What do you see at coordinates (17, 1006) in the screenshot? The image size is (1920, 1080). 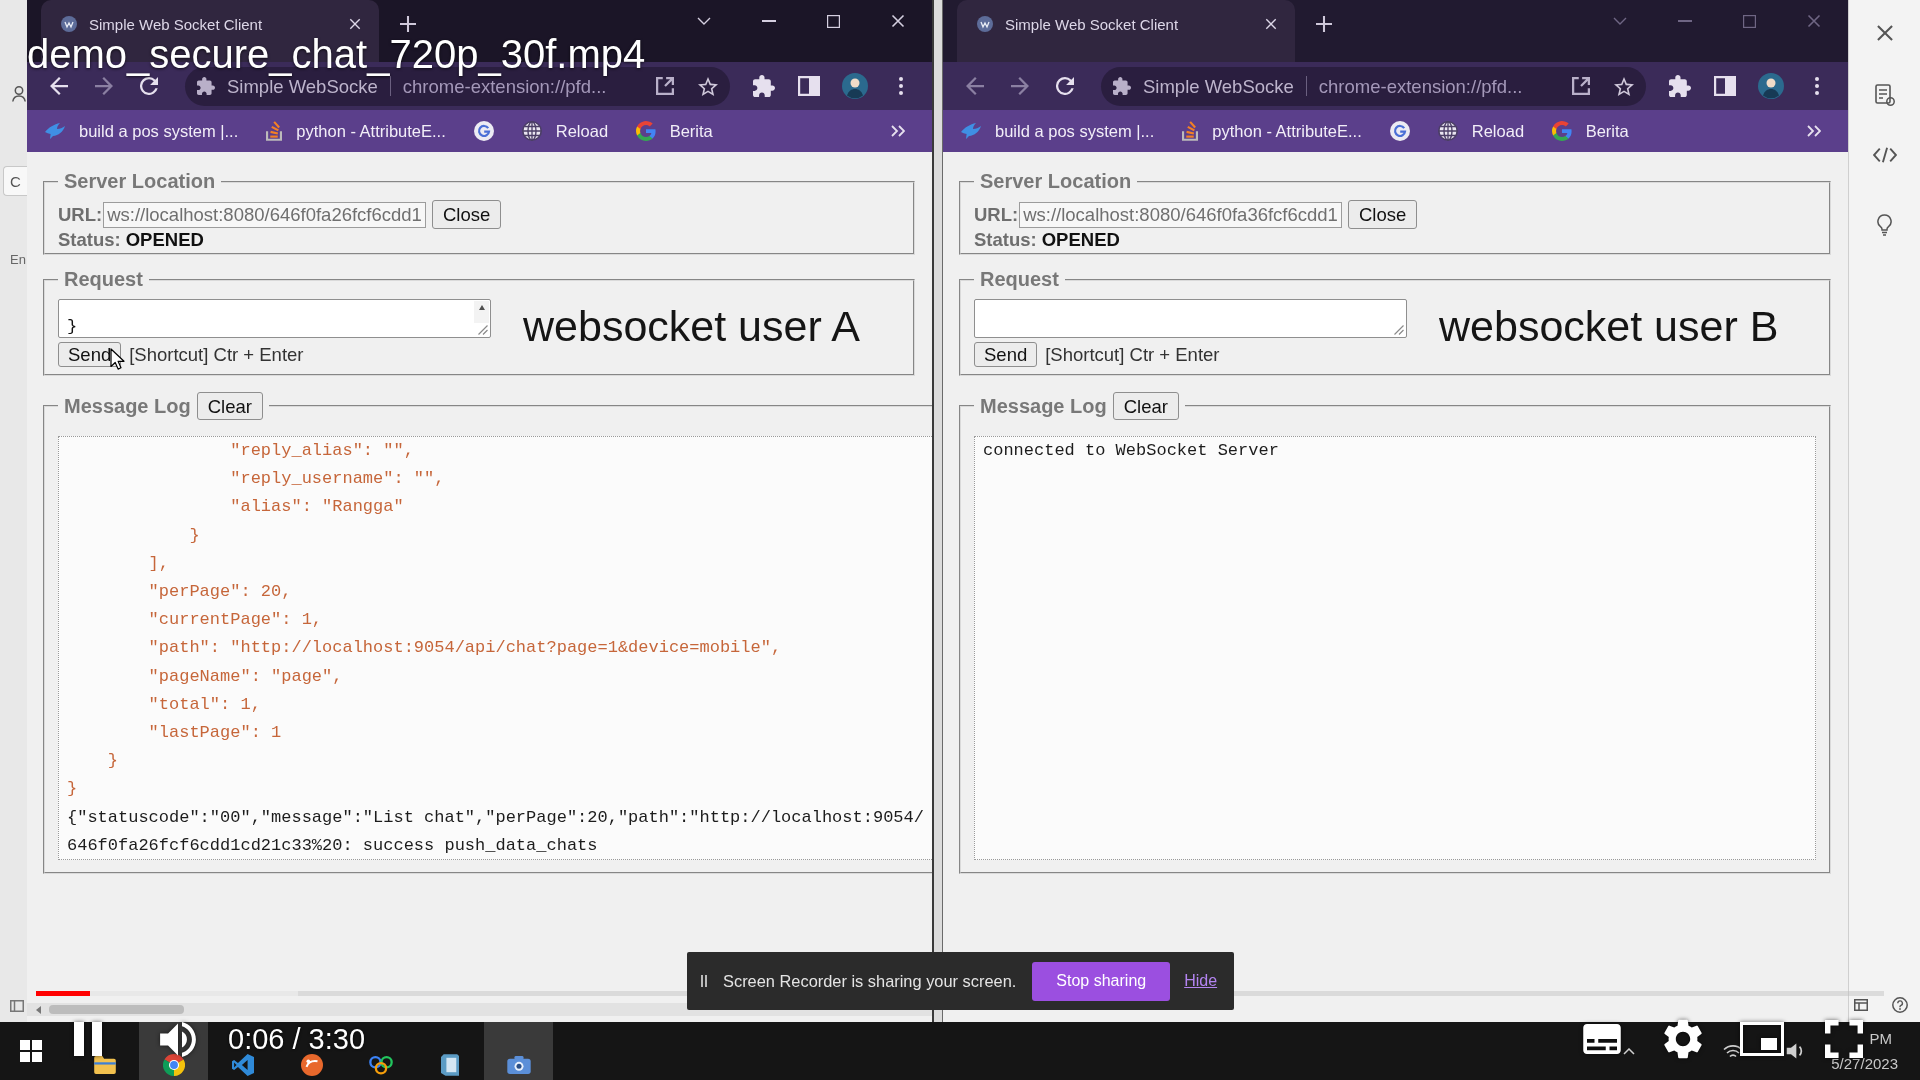 I see `panel-icon` at bounding box center [17, 1006].